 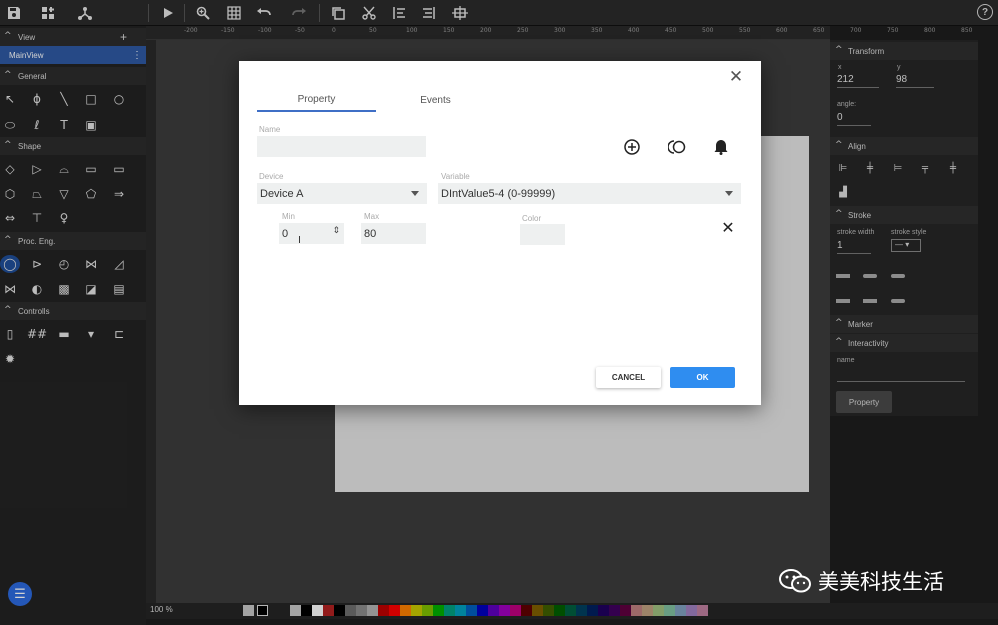 I want to click on min-label: Min, so click(x=288, y=216).